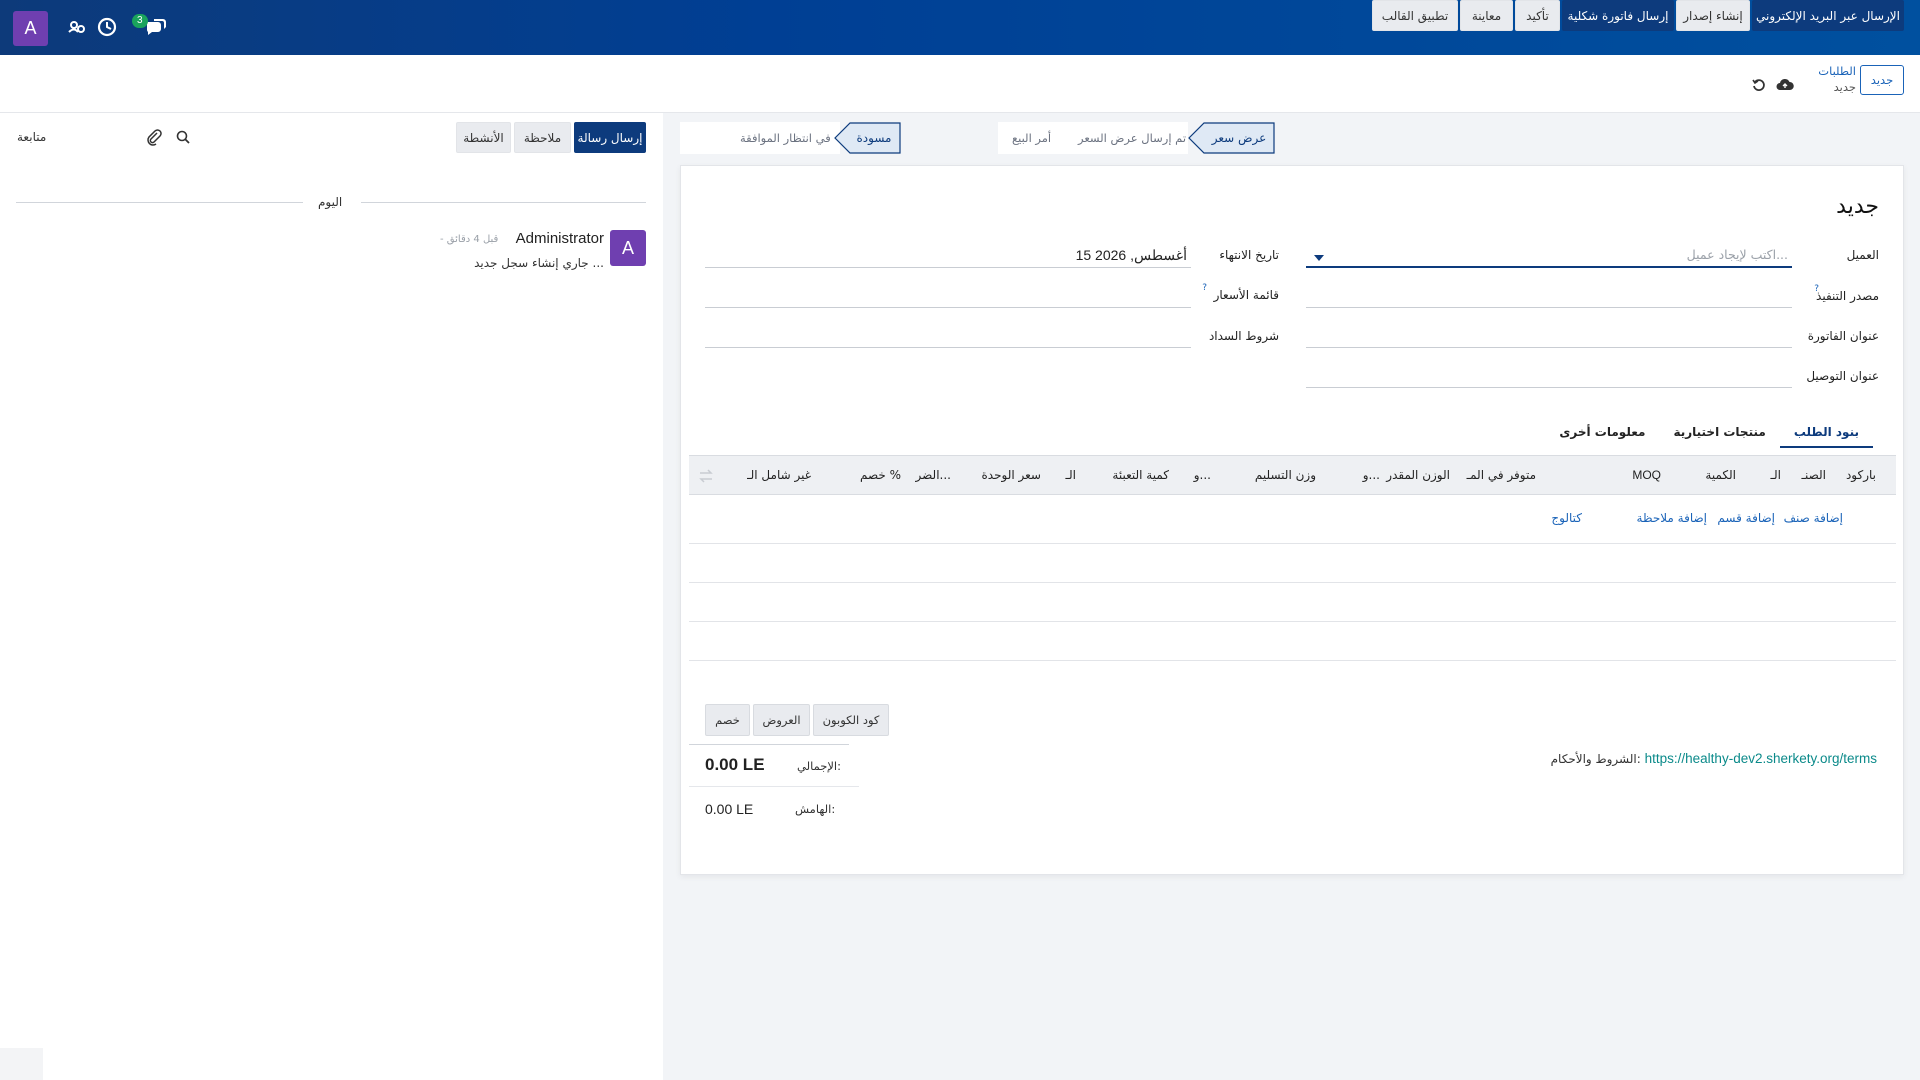 Image resolution: width=1920 pixels, height=1080 pixels. Describe the element at coordinates (77, 27) in the screenshot. I see `people-gear-icon` at that location.